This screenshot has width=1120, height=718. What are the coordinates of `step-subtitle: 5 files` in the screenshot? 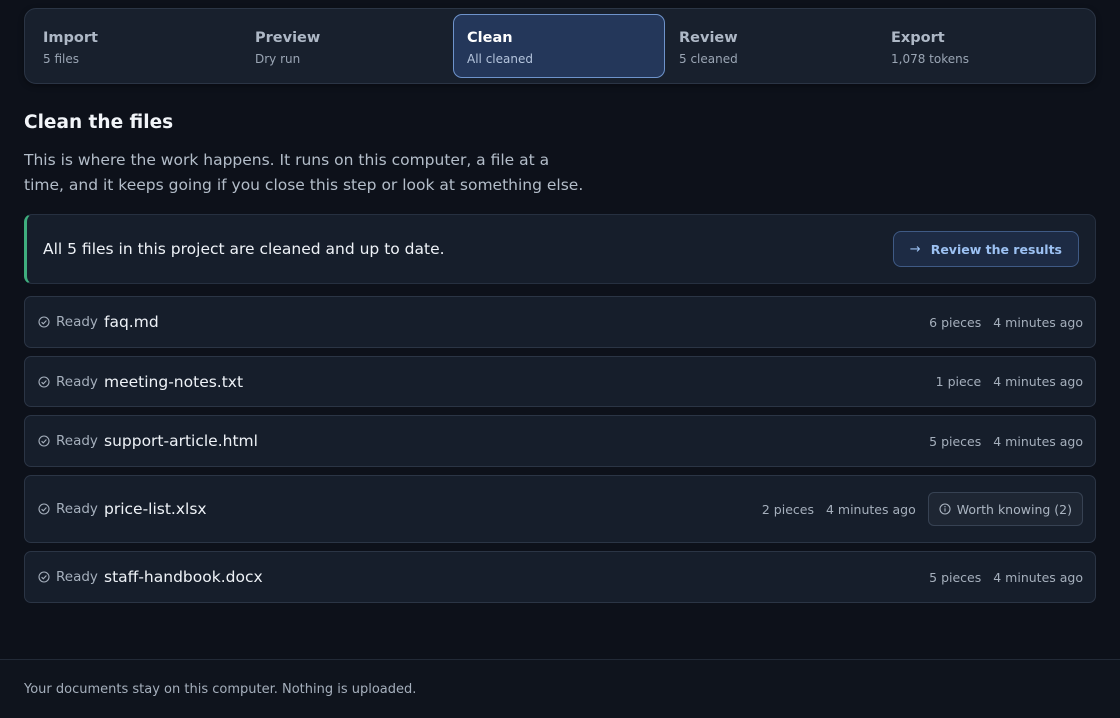 It's located at (61, 59).